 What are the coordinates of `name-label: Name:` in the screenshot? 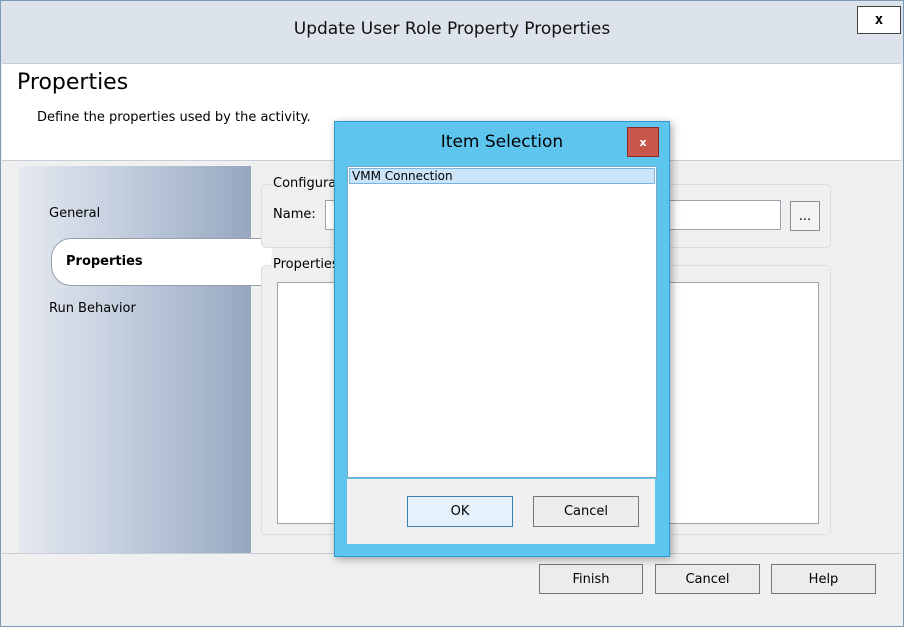 It's located at (294, 214).